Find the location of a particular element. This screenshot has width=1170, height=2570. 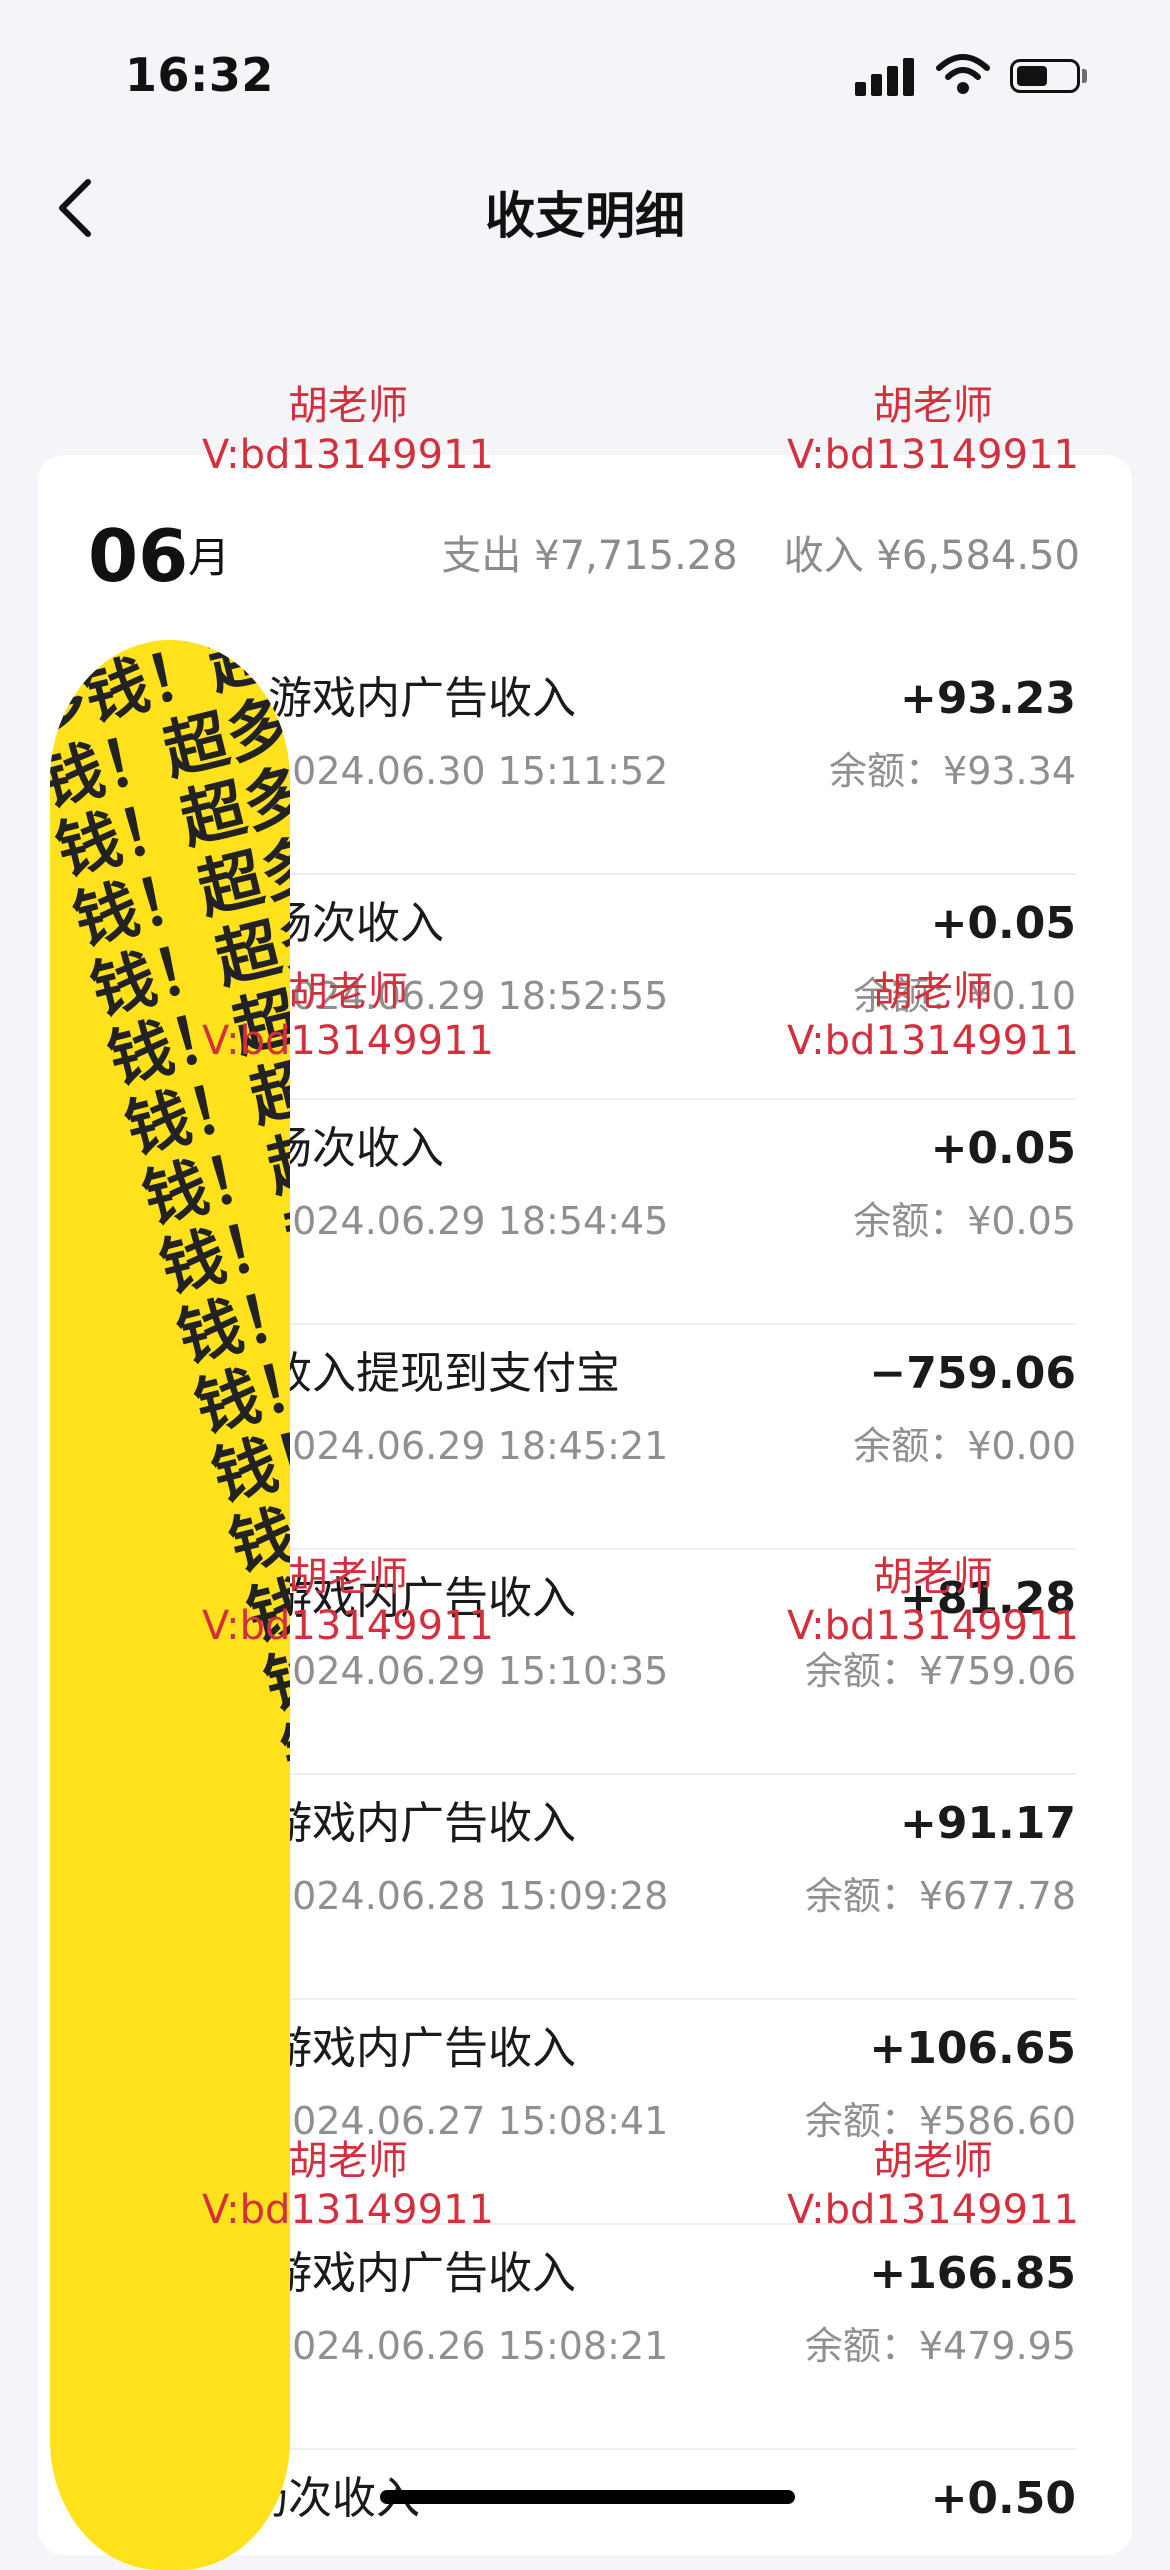

battery-icon is located at coordinates (1045, 76).